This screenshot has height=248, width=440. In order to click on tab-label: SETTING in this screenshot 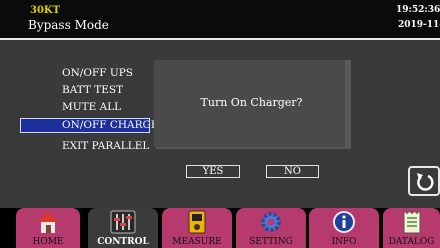, I will do `click(271, 242)`.